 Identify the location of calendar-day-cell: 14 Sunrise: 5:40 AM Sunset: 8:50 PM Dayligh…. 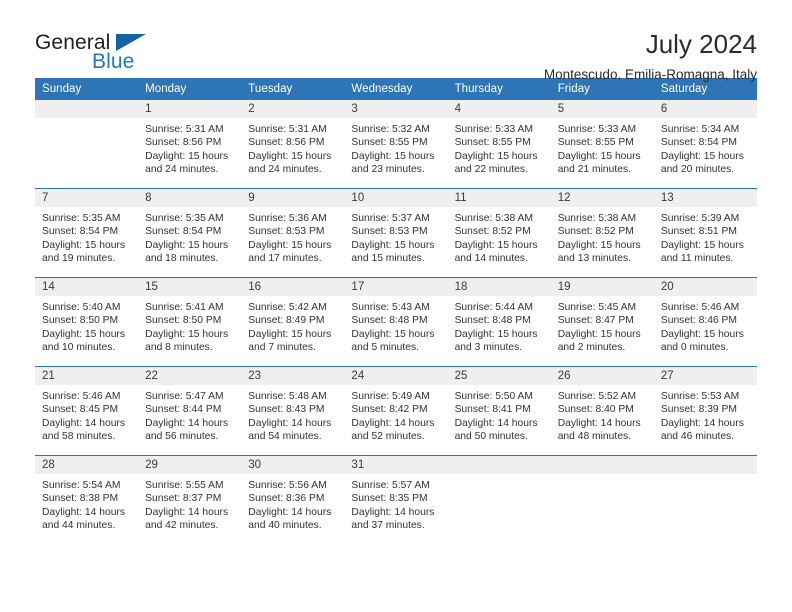
(87, 322).